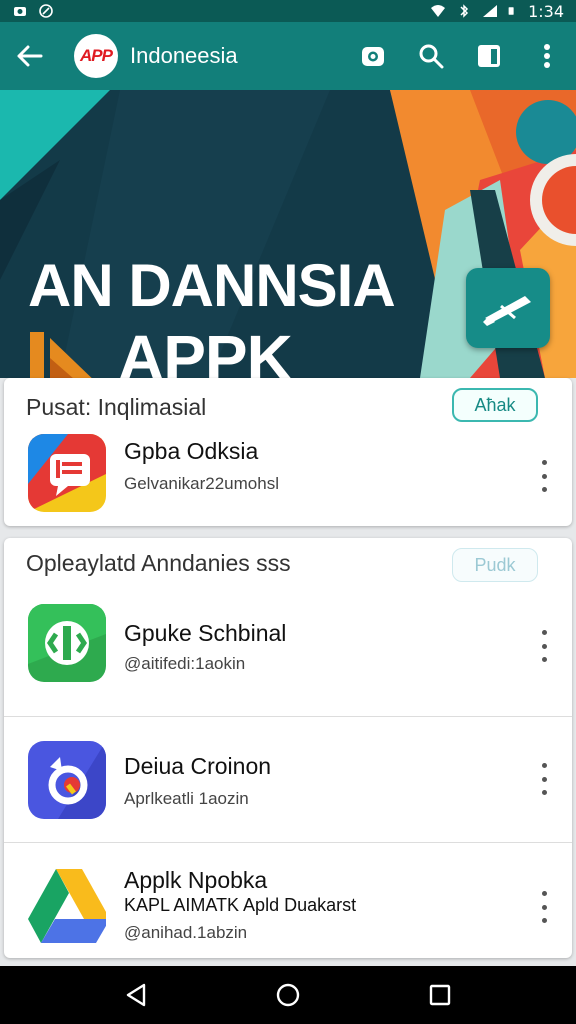  Describe the element at coordinates (495, 565) in the screenshot. I see `section-action-chip: Pudk` at that location.